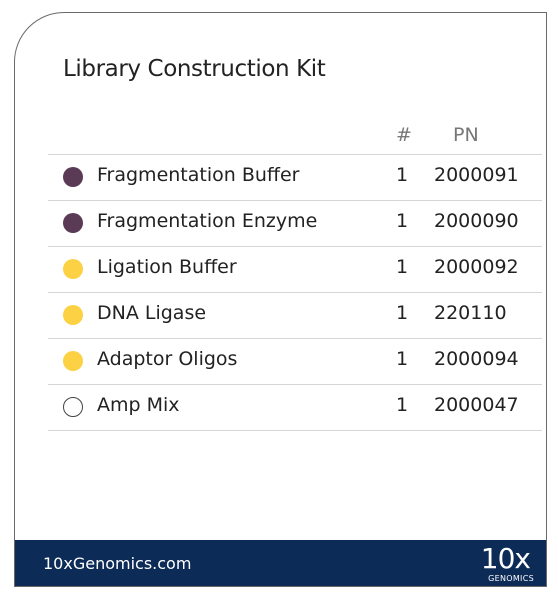 This screenshot has height=596, width=558. I want to click on reagent-row: Fragmentation Enzyme 1 2000090, so click(295, 223).